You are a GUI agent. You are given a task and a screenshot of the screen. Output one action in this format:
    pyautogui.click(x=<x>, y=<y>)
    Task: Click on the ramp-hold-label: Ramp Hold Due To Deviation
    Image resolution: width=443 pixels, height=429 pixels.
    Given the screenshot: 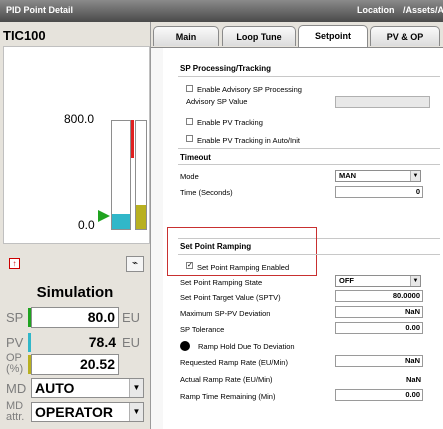 What is the action you would take?
    pyautogui.click(x=246, y=346)
    